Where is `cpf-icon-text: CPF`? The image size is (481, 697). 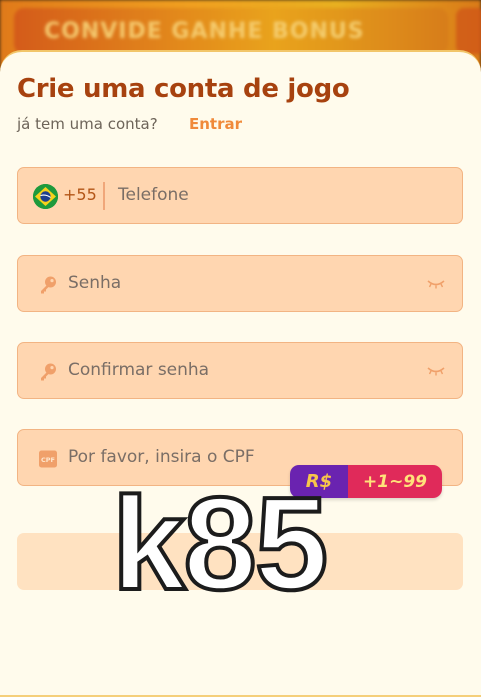 cpf-icon-text: CPF is located at coordinates (48, 460).